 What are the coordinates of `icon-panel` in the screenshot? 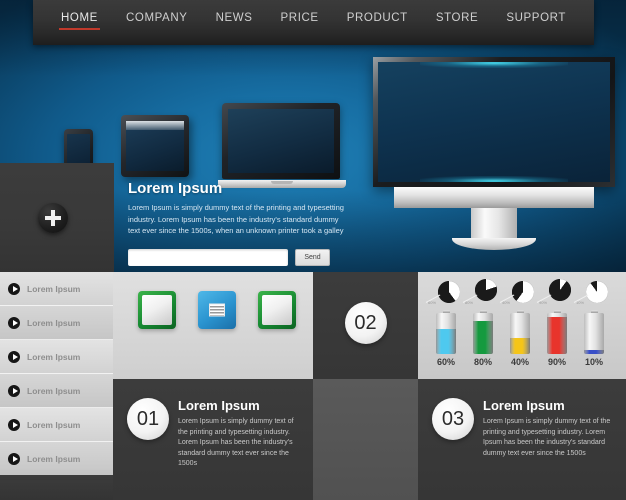 It's located at (213, 325).